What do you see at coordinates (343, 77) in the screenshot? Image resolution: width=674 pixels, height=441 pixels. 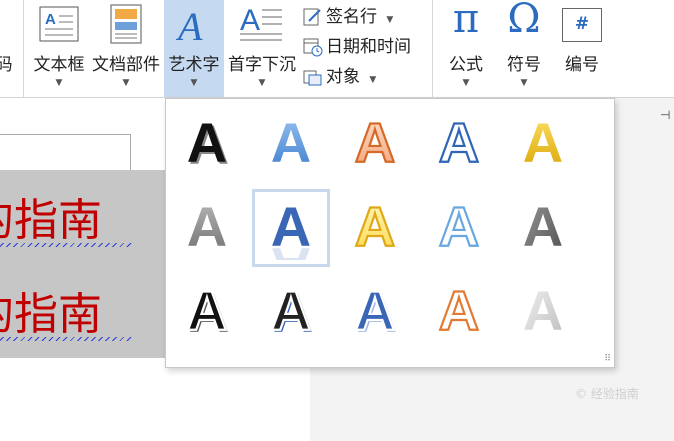 I see `object-label: 对象` at bounding box center [343, 77].